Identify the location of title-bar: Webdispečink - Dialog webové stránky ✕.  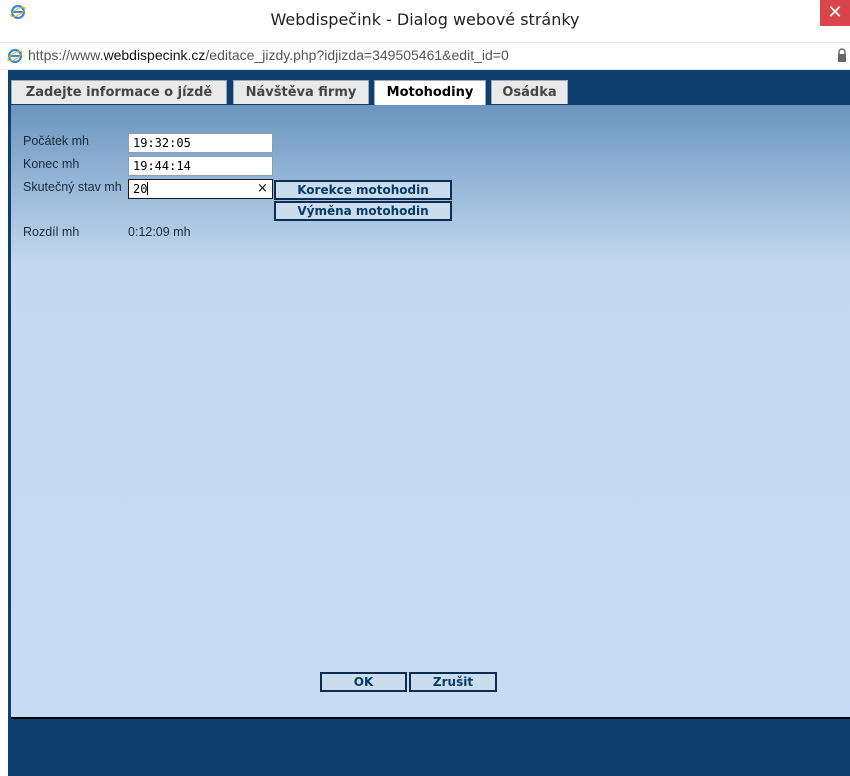
(425, 19).